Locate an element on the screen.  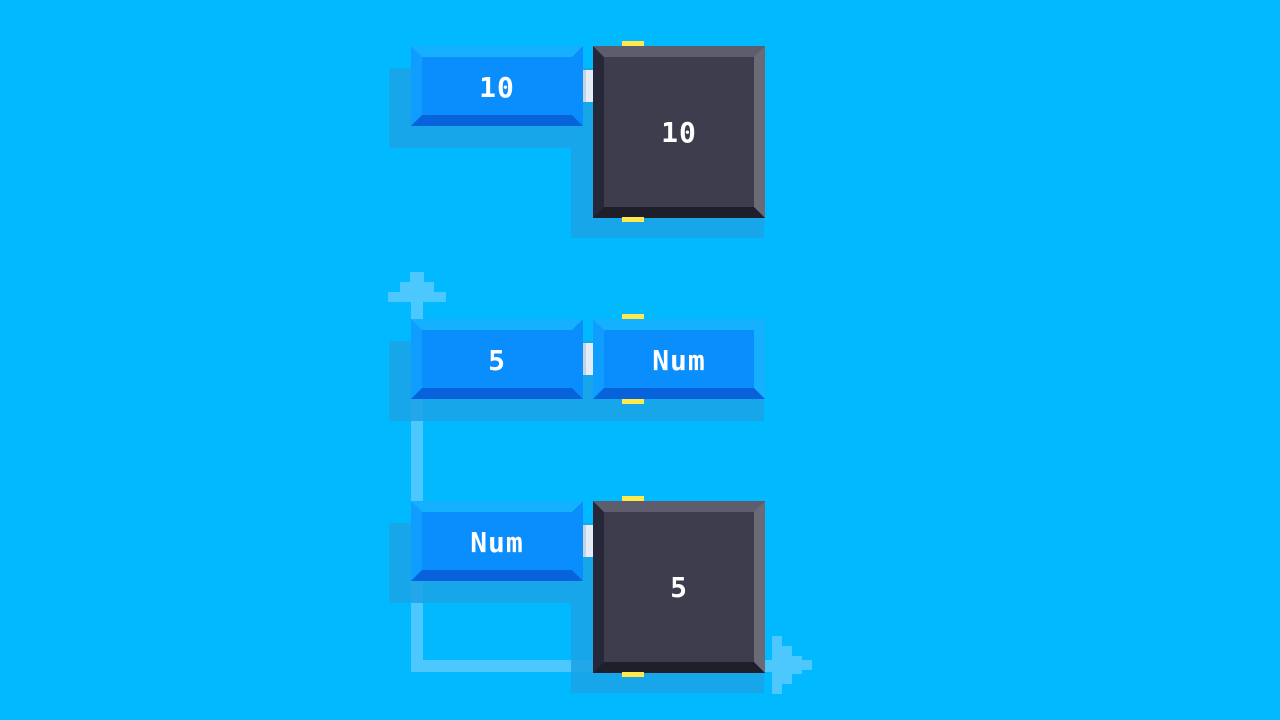
input-tile-row2: 5 is located at coordinates (497, 359).